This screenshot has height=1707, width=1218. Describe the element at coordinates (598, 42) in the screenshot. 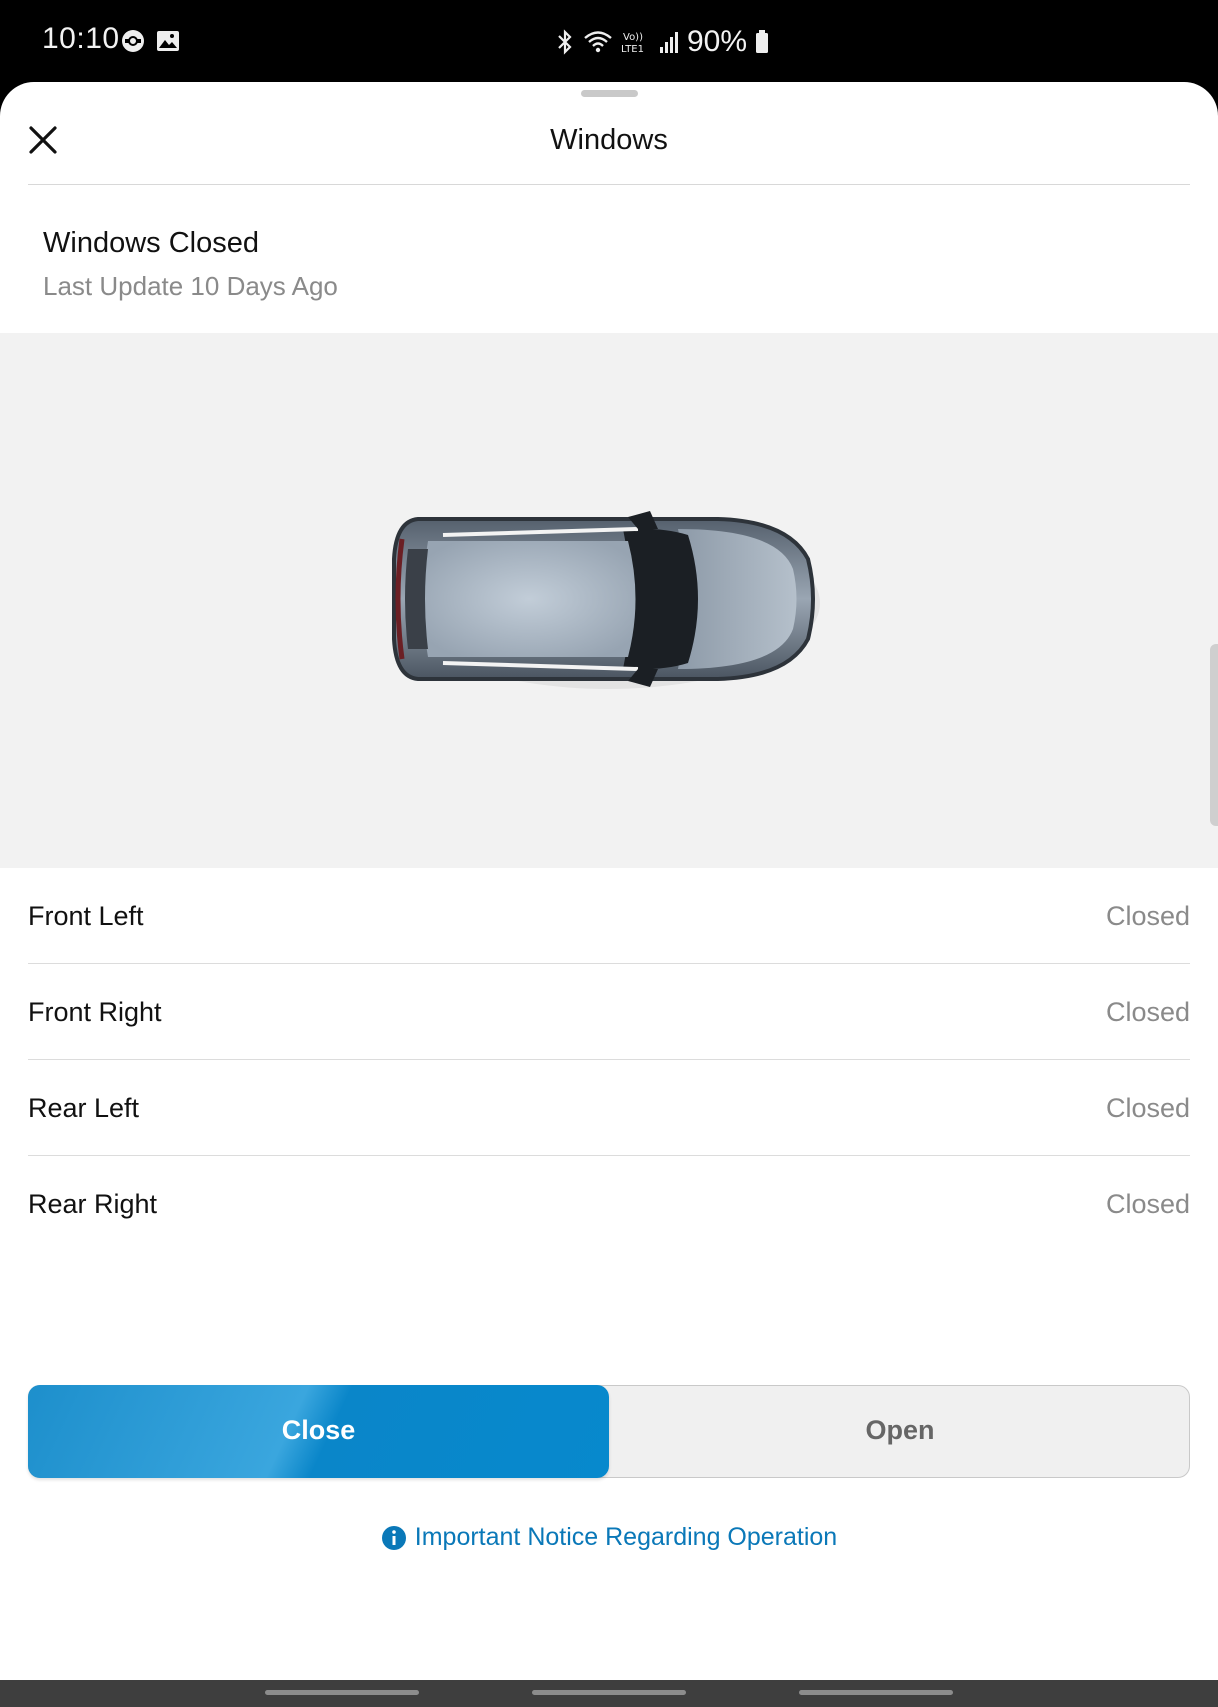

I see `wifi-icon` at that location.